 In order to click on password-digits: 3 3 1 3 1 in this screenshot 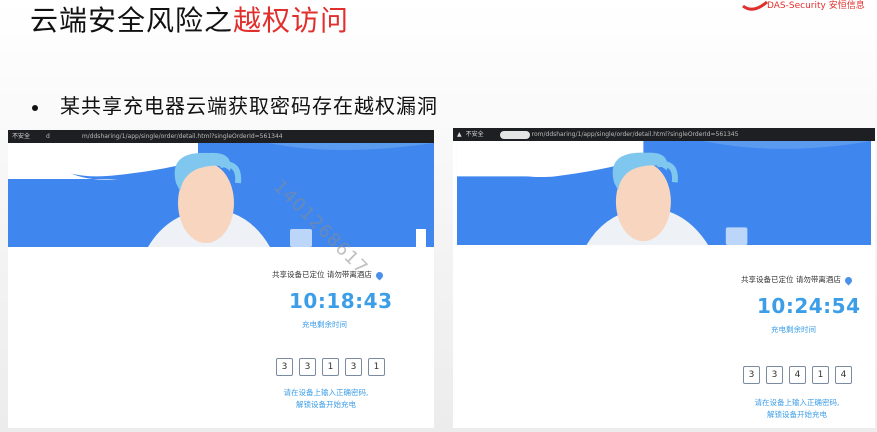, I will do `click(330, 367)`.